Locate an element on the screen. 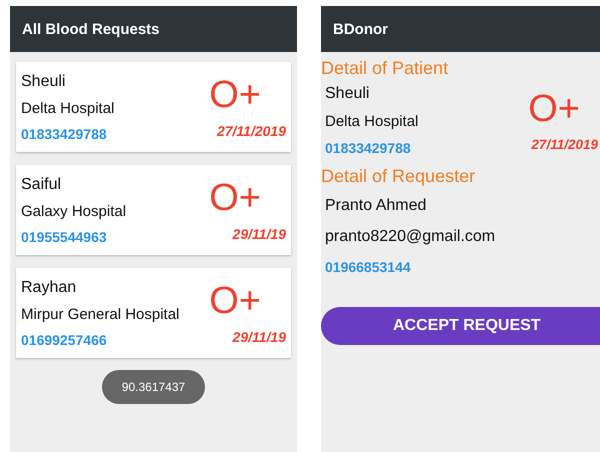  hospital-name: Mirpur General Hospital is located at coordinates (100, 314).